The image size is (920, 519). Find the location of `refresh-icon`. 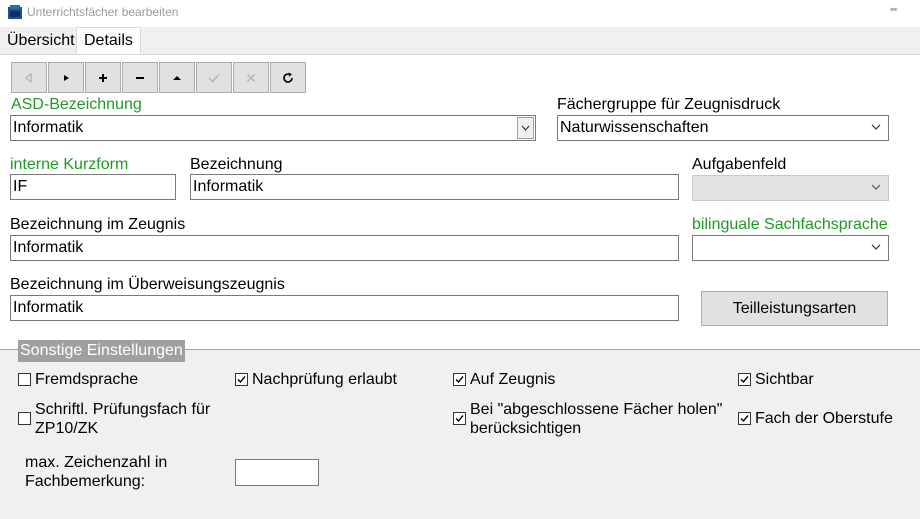

refresh-icon is located at coordinates (288, 77).